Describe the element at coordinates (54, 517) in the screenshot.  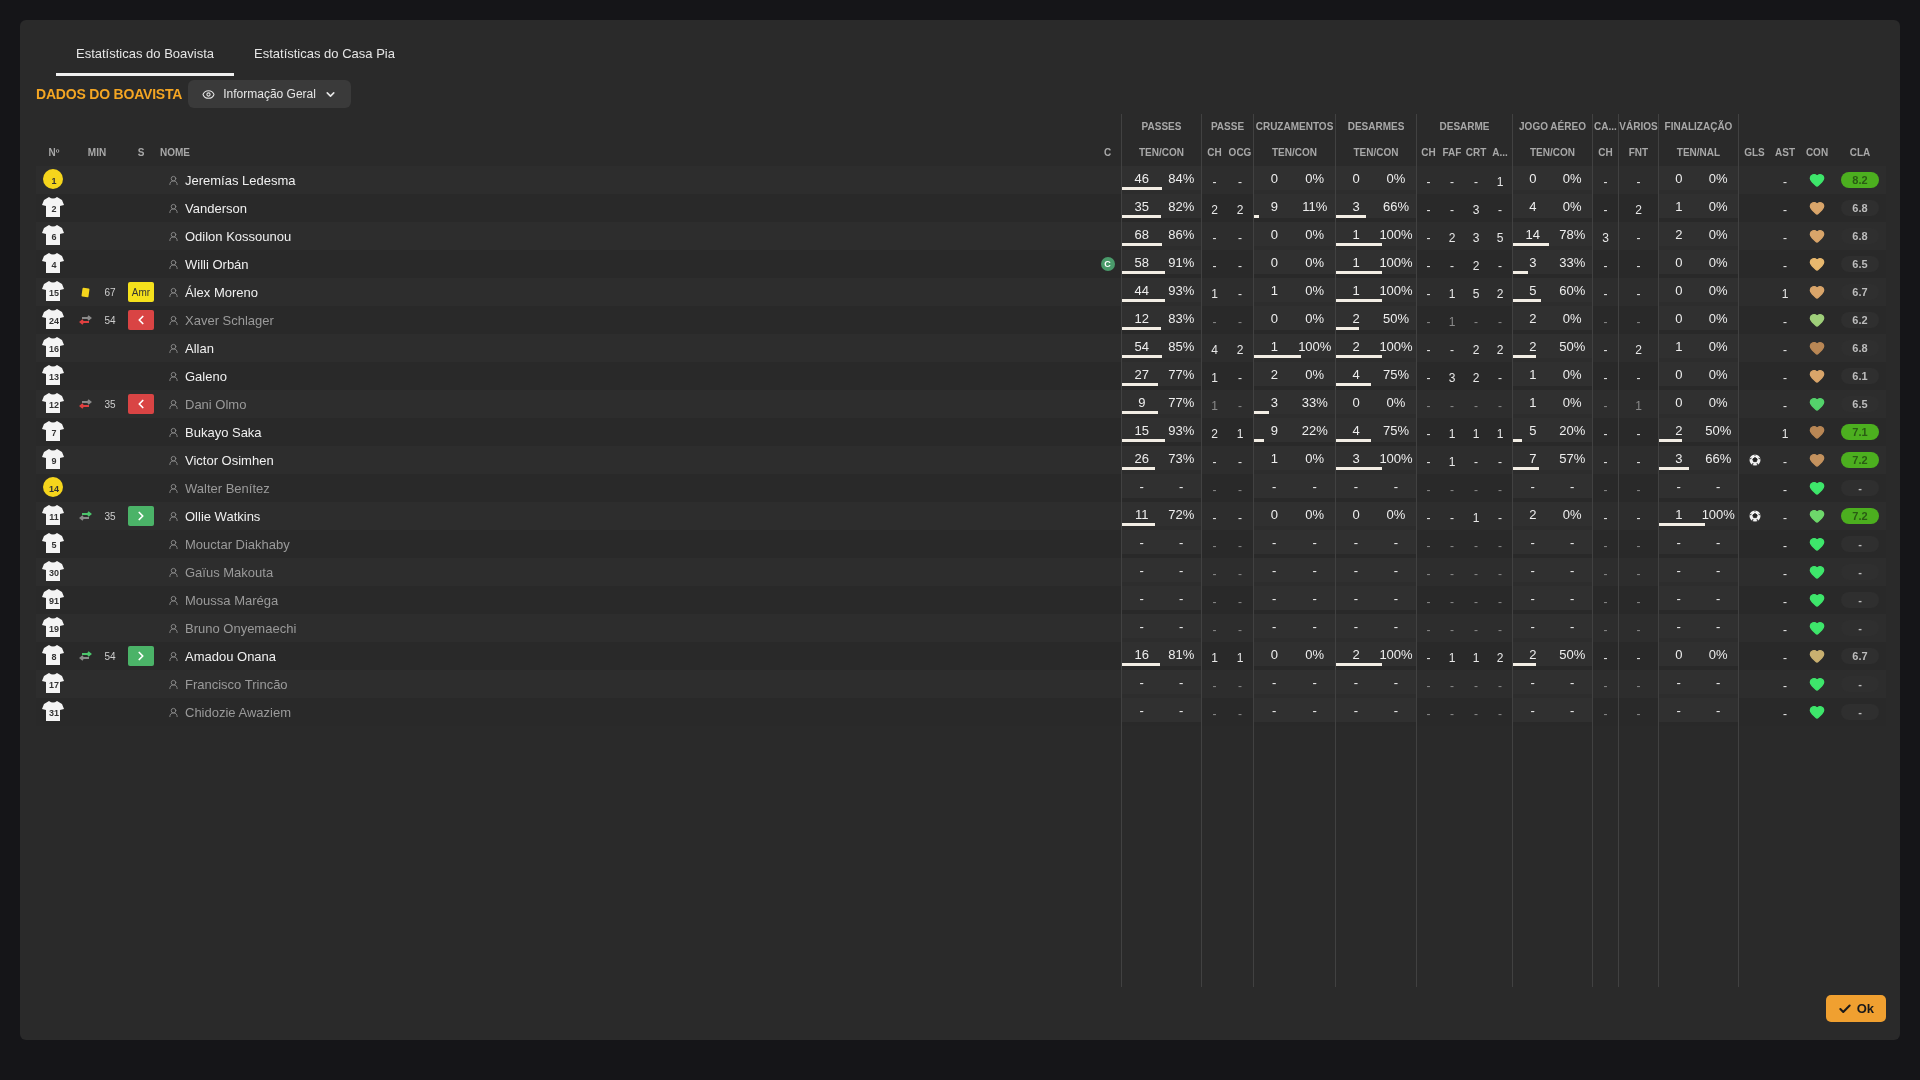
I see `shirt-number: 11` at that location.